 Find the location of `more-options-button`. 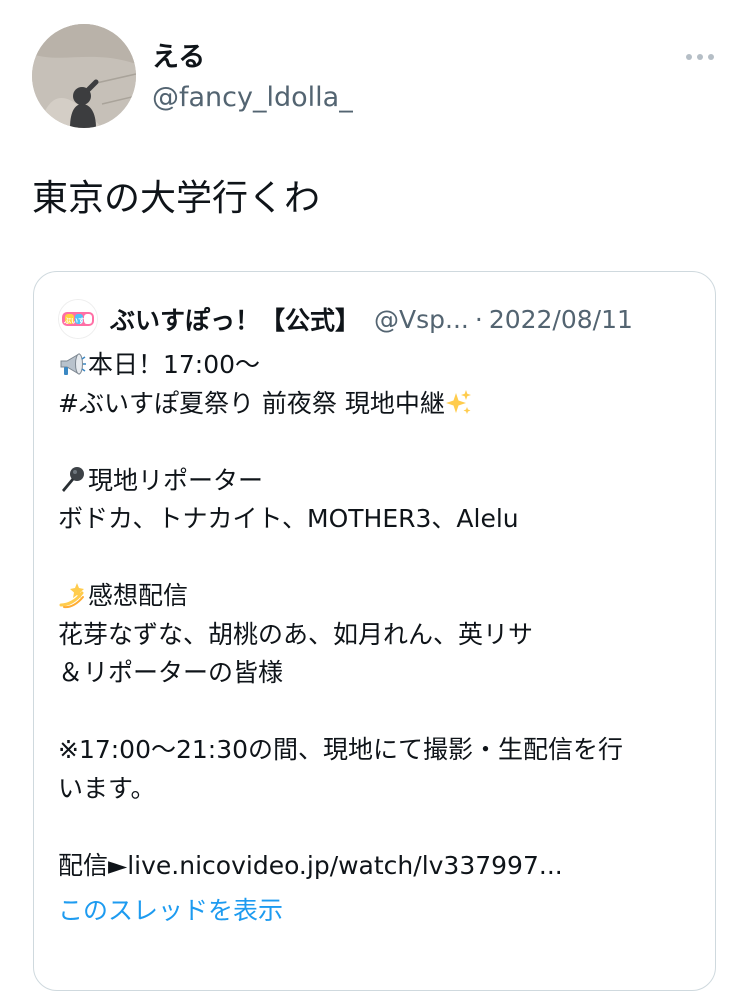

more-options-button is located at coordinates (700, 57).